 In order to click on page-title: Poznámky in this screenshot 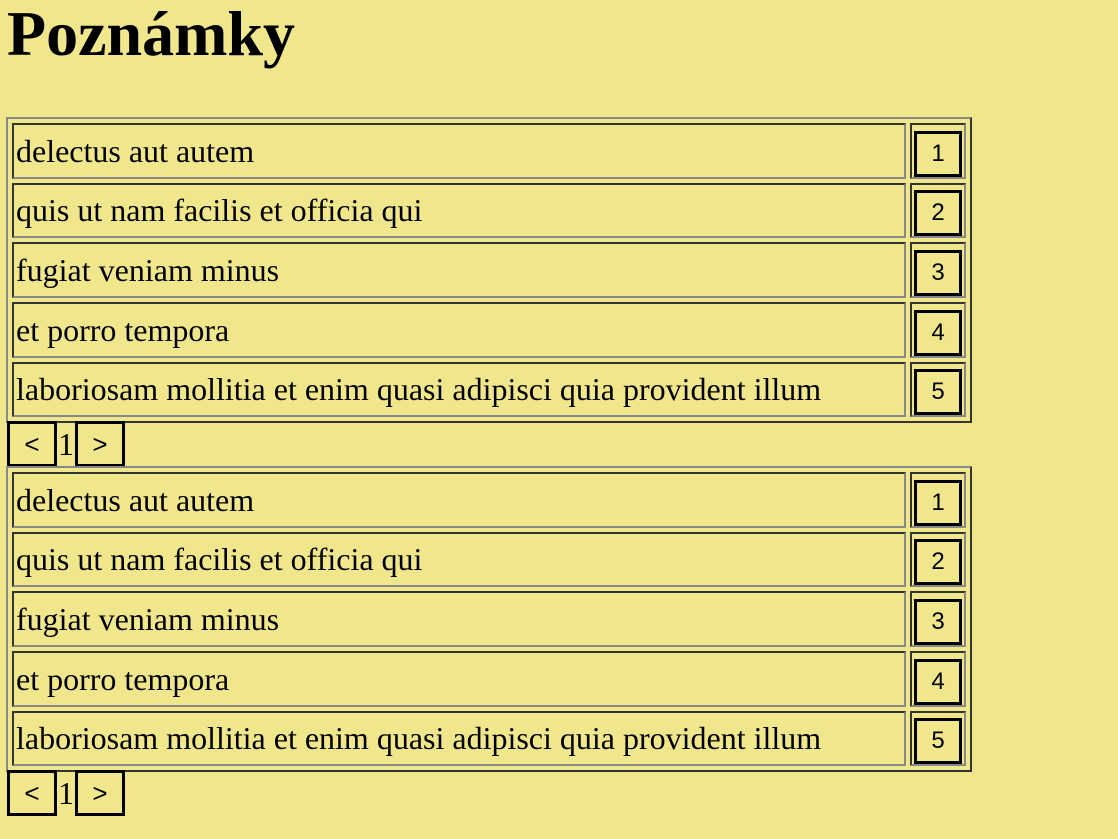, I will do `click(151, 34)`.